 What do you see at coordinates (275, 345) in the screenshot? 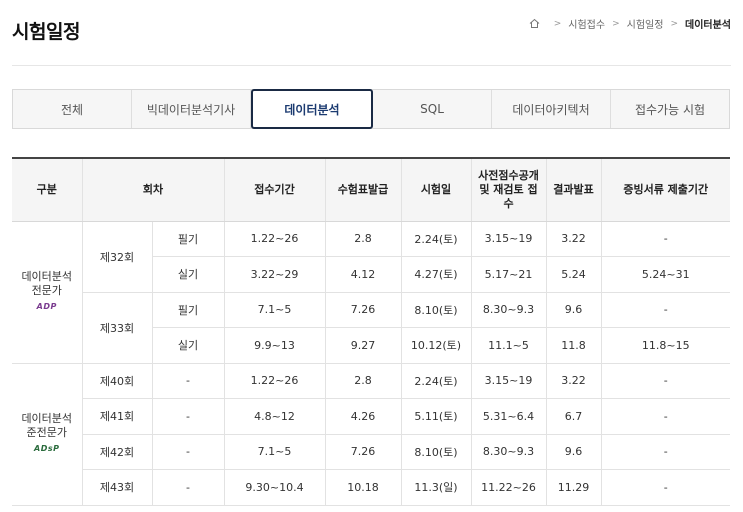
I see `cell: 9.9~13` at bounding box center [275, 345].